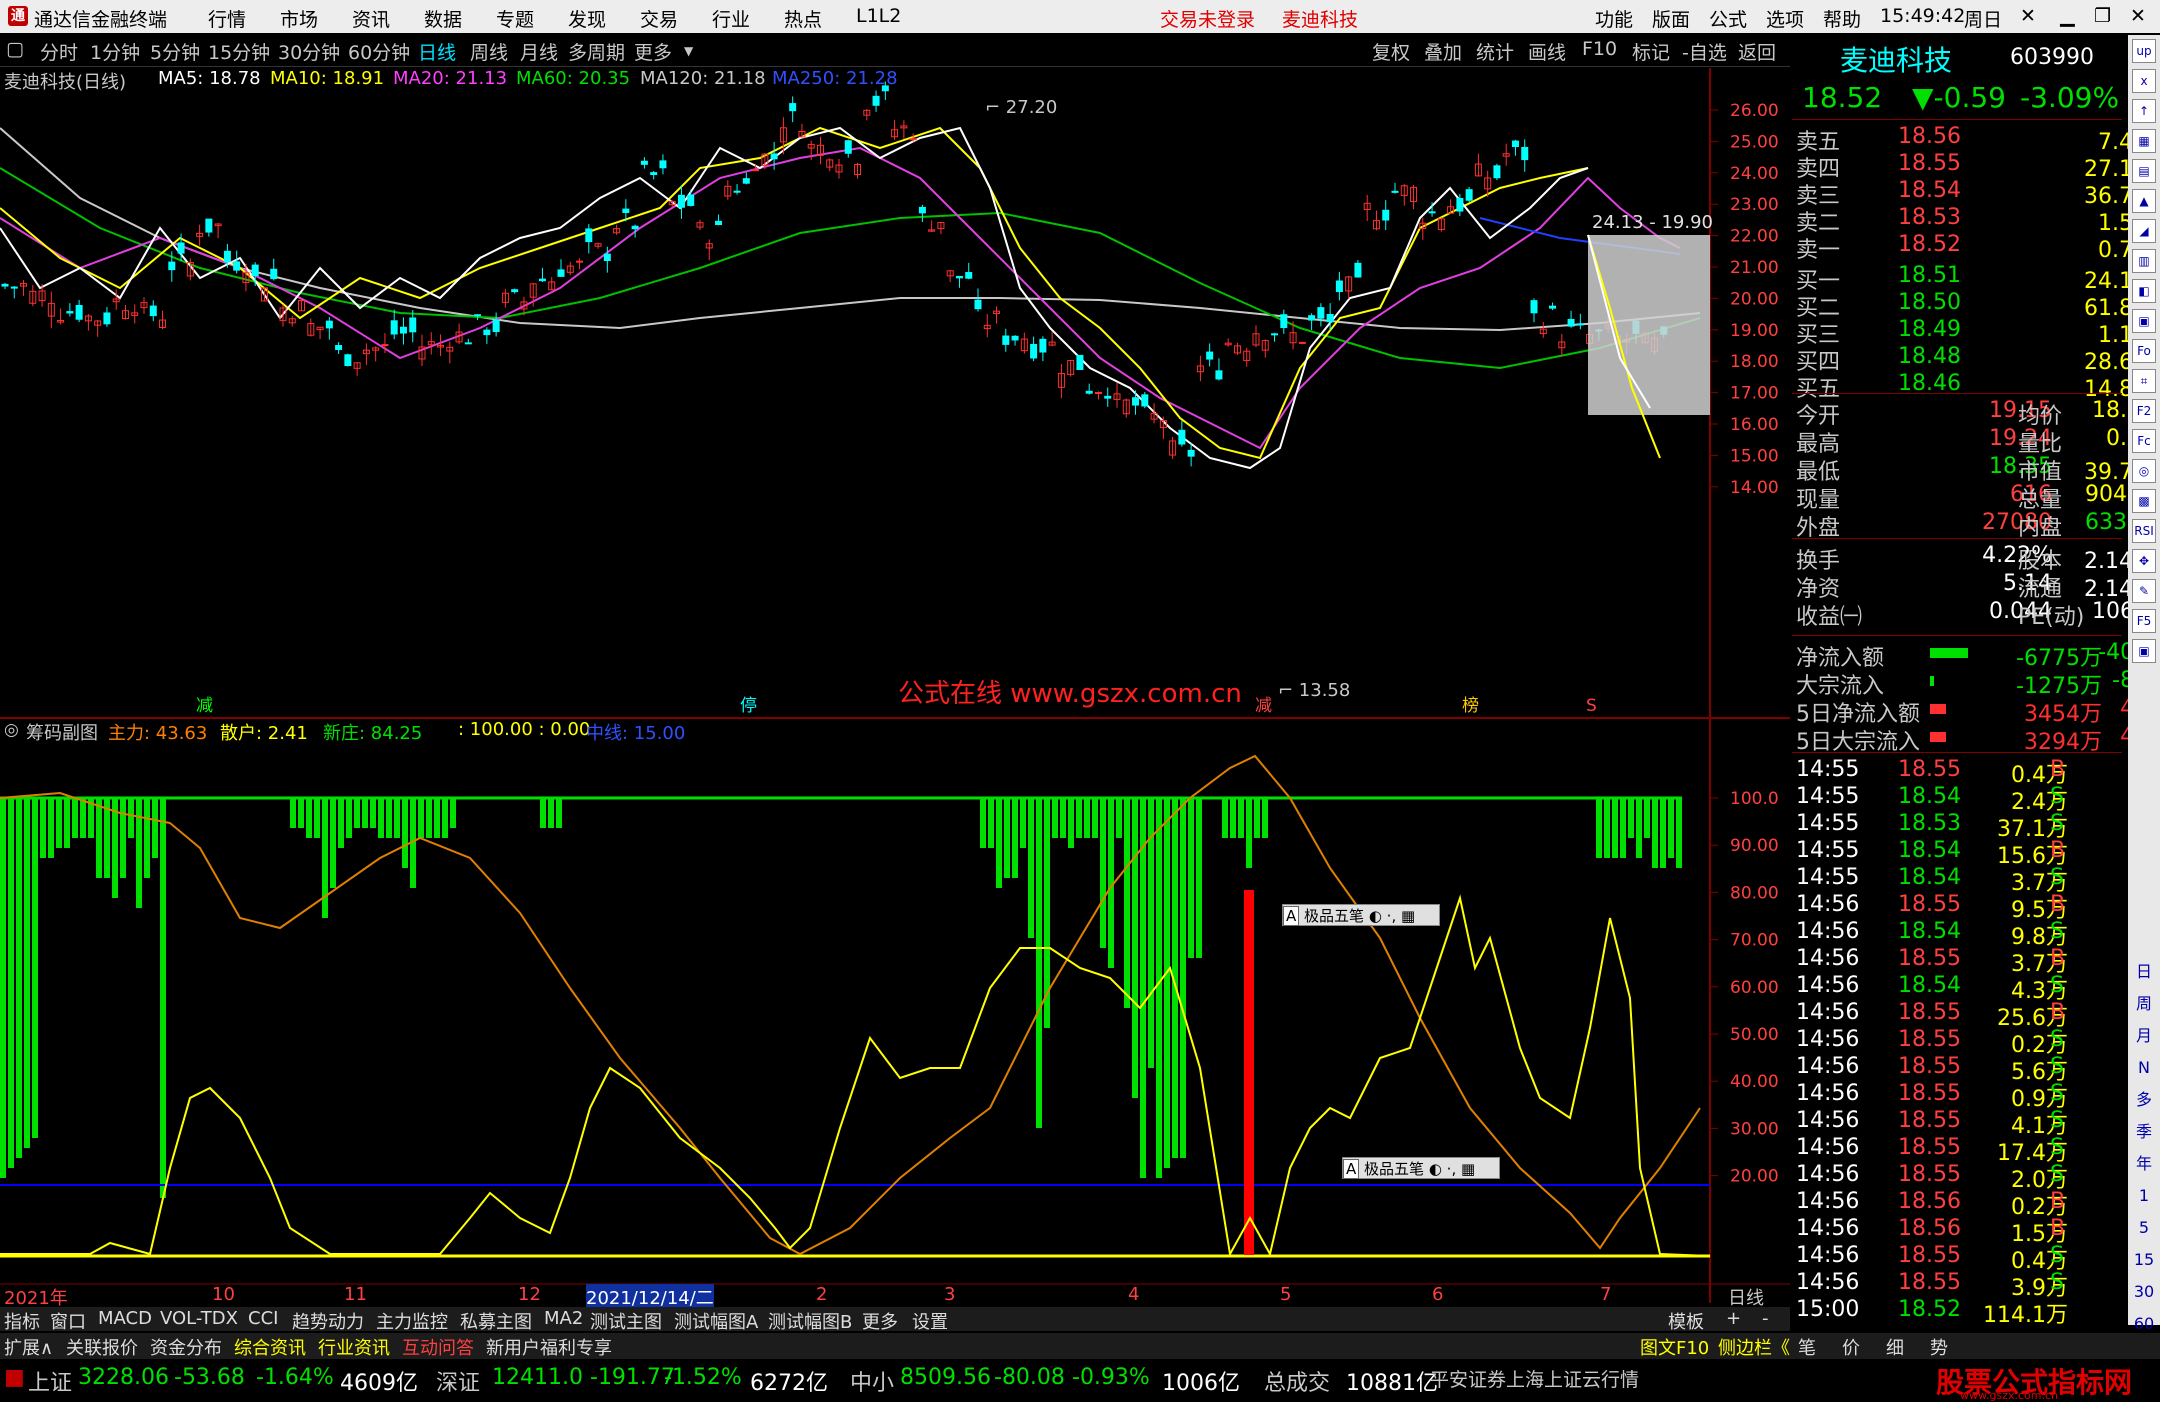 This screenshot has height=1402, width=2160. I want to click on menu-shichang: 市场, so click(299, 18).